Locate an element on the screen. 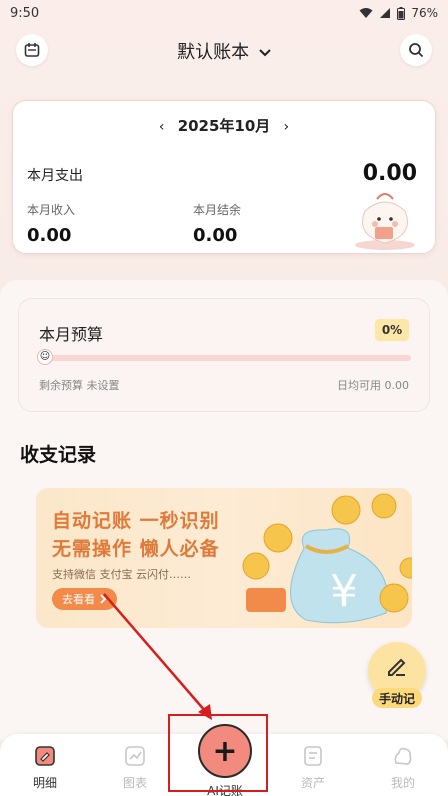  tab-label: 明细 is located at coordinates (44, 783).